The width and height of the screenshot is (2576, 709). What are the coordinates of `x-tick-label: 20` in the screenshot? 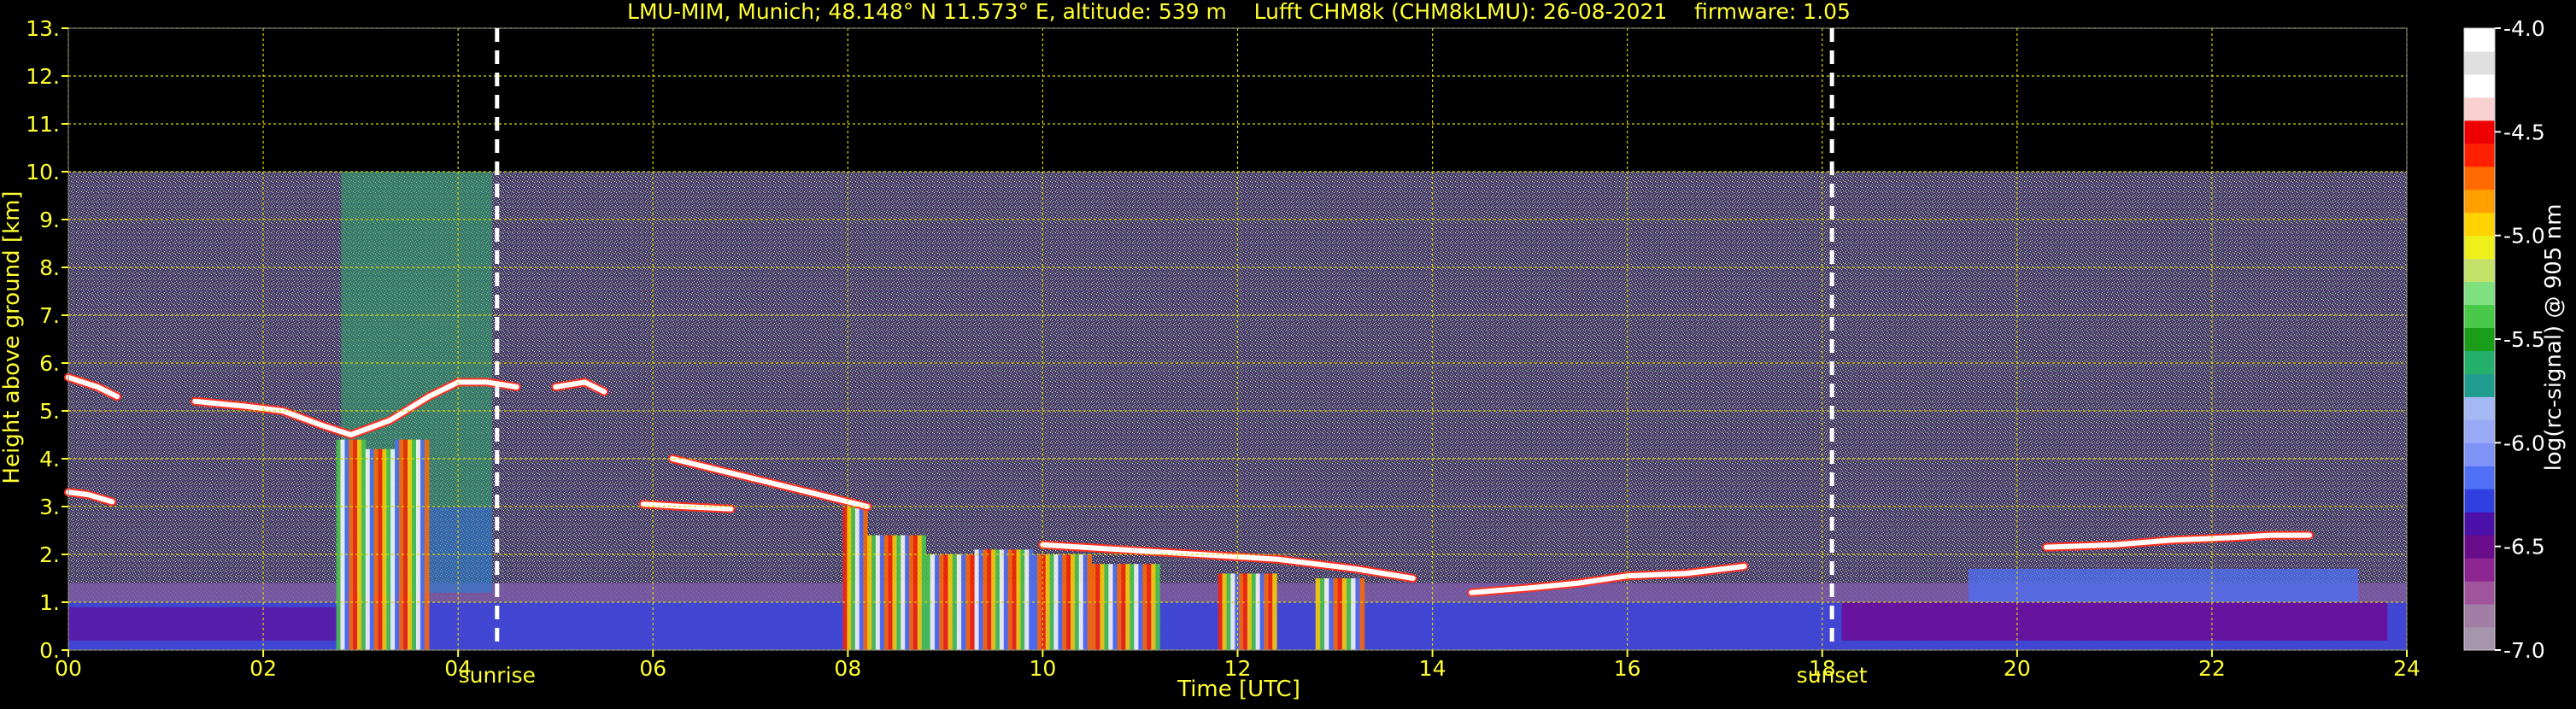 It's located at (2017, 668).